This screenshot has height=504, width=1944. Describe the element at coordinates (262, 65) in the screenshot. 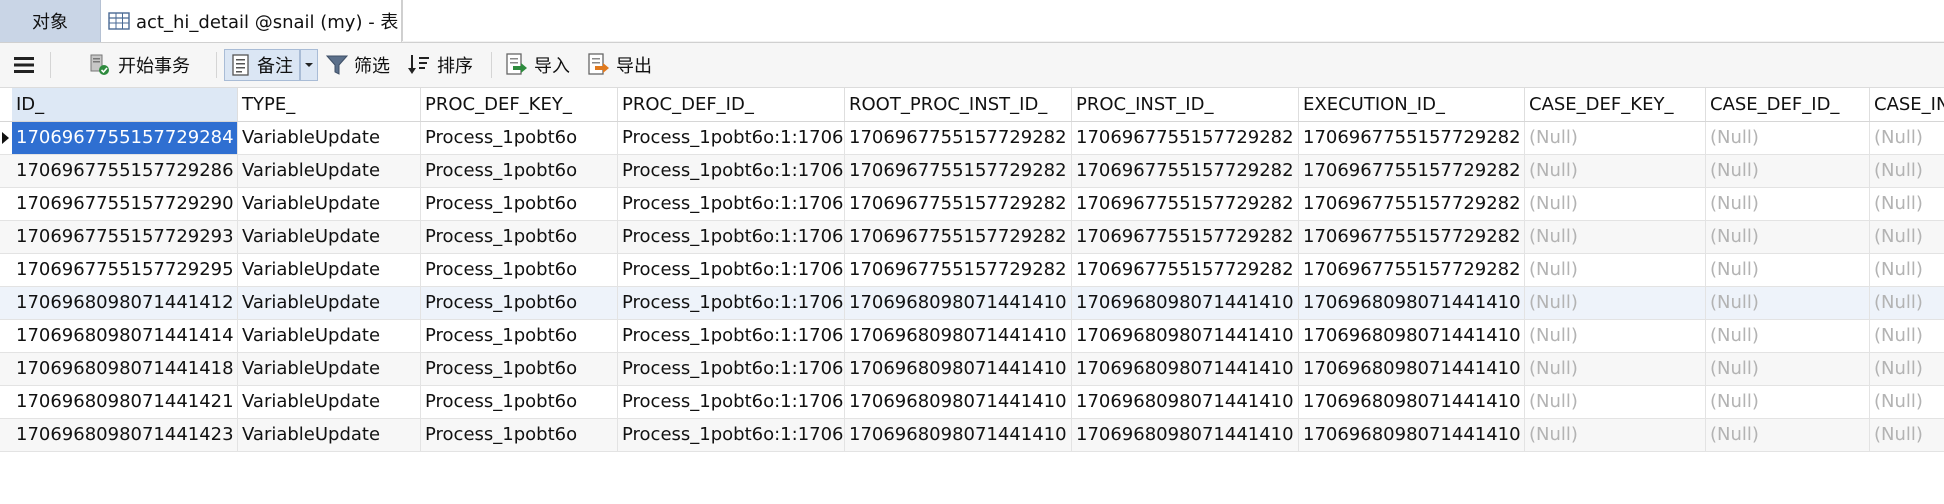

I see `note-button: 备注` at that location.